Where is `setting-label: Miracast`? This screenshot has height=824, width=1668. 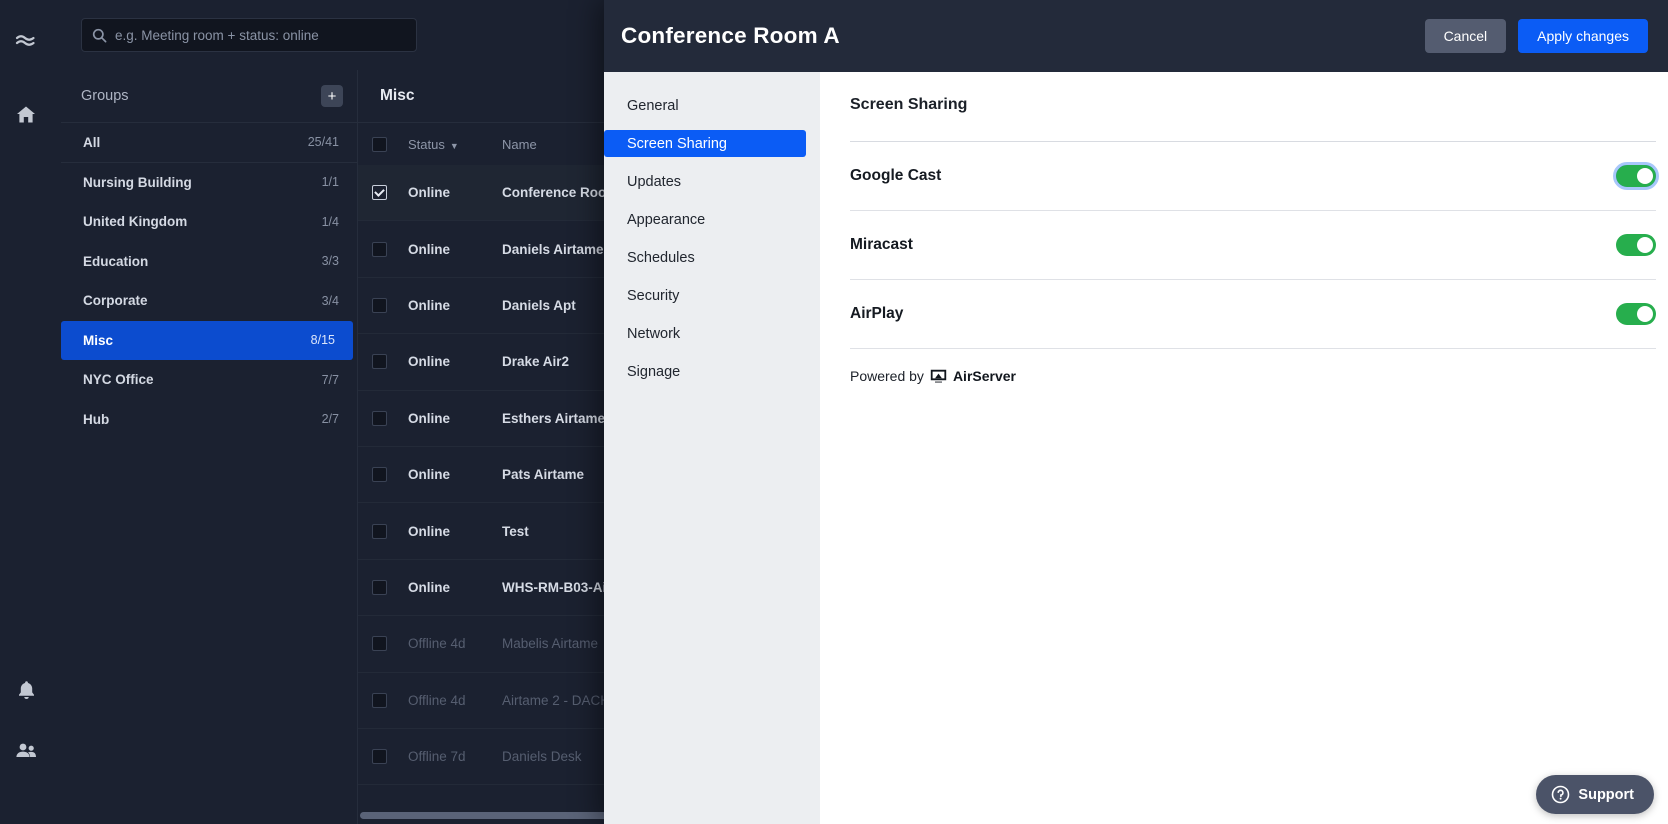
setting-label: Miracast is located at coordinates (881, 244).